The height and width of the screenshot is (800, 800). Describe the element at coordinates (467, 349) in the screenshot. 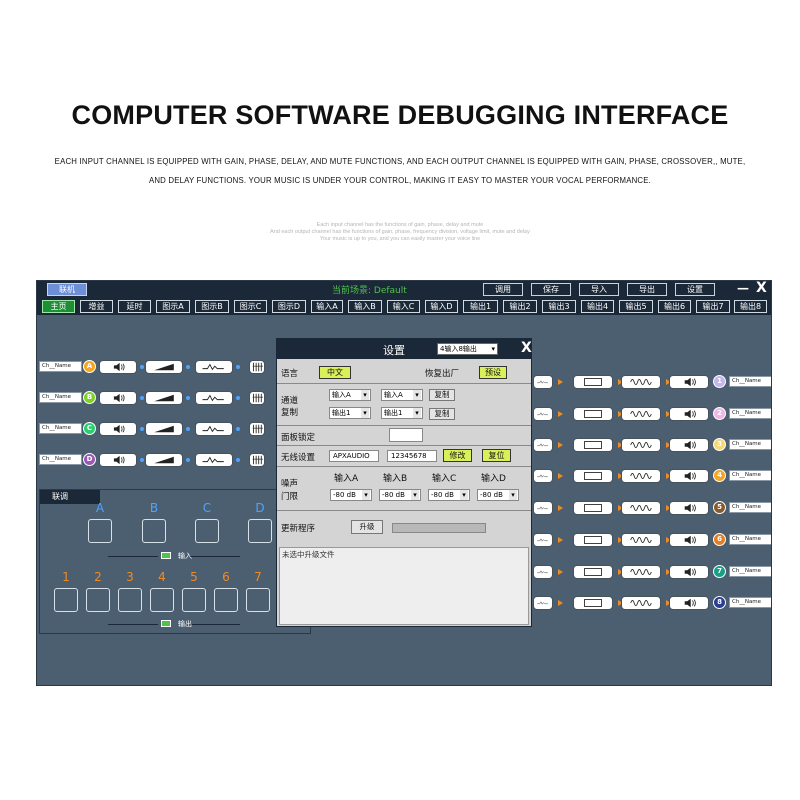

I see `io-mode-select: 4输入8输出` at that location.